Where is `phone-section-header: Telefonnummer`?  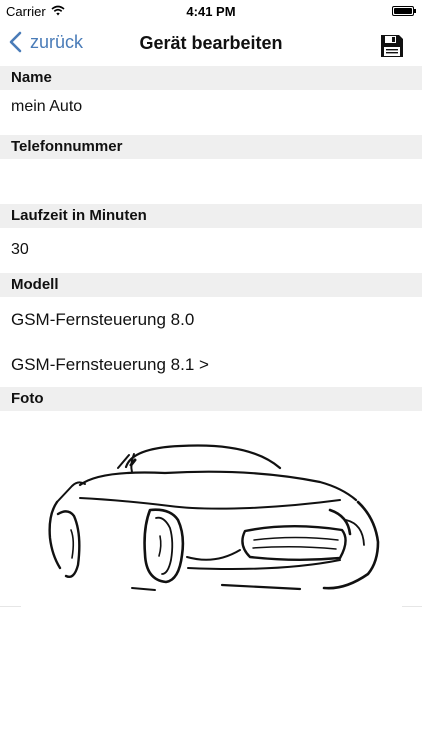
phone-section-header: Telefonnummer is located at coordinates (211, 147).